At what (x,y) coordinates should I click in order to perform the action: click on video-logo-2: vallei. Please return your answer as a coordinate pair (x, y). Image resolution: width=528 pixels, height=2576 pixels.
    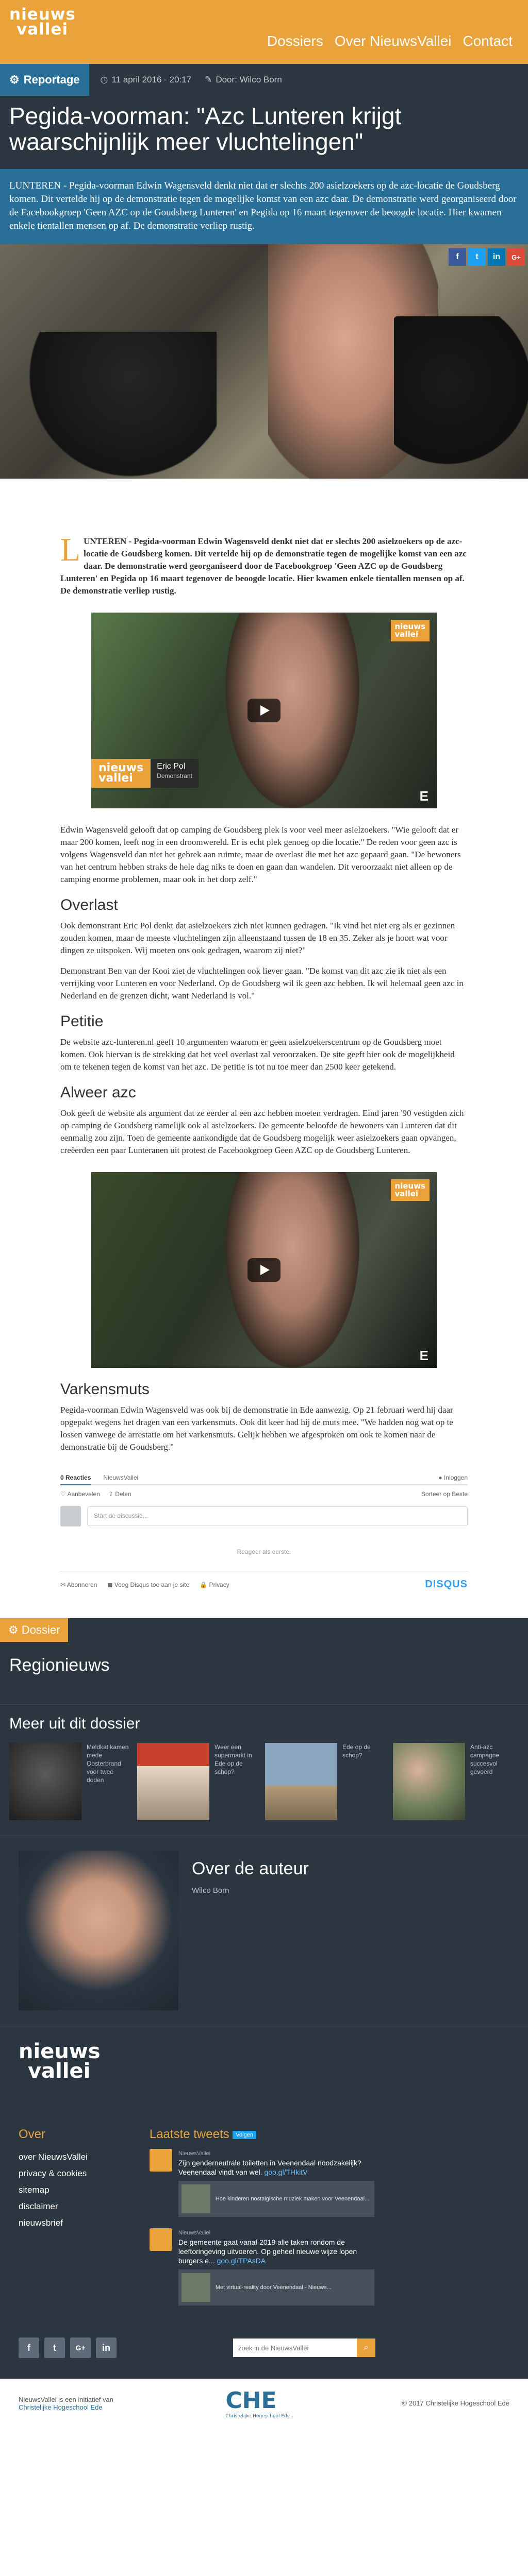
    Looking at the image, I should click on (406, 634).